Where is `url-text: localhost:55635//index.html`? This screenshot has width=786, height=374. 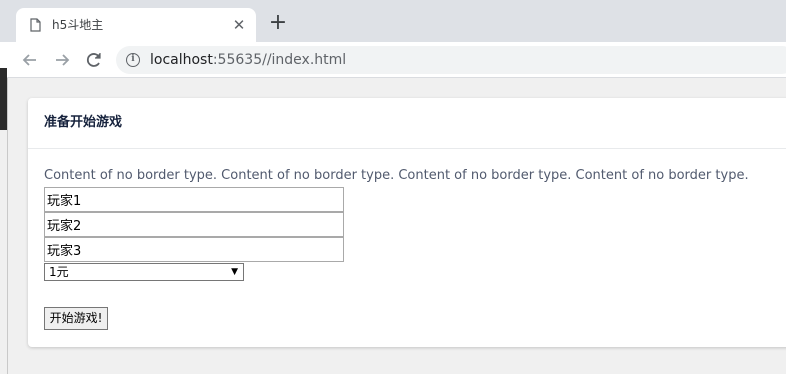
url-text: localhost:55635//index.html is located at coordinates (248, 60).